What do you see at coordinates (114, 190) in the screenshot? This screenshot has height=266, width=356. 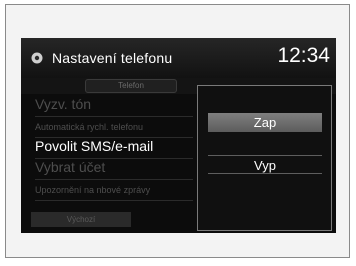 I see `list-item-new-message-notification: Upozornění na nbové zprávy` at bounding box center [114, 190].